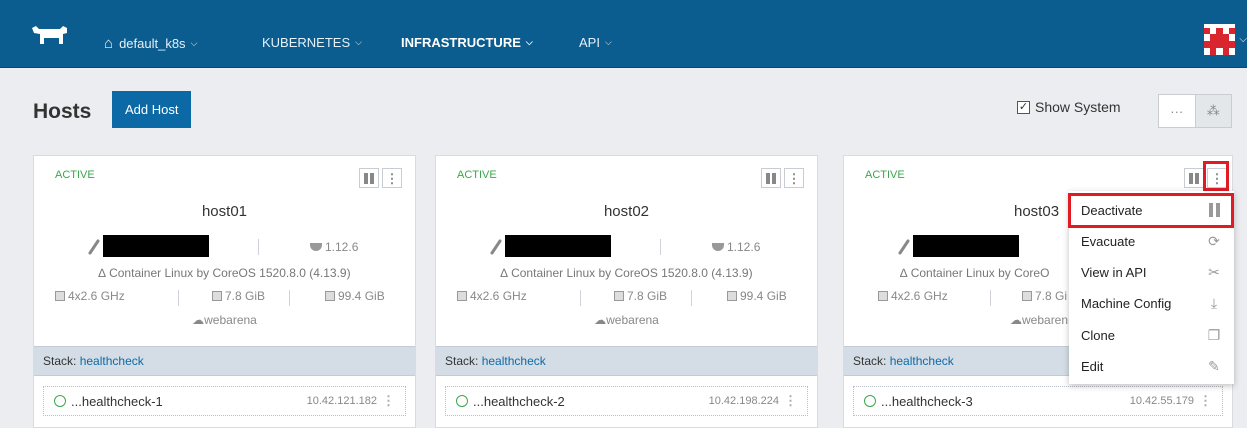 This screenshot has width=1247, height=428. I want to click on deactivate-highlight, so click(1151, 210).